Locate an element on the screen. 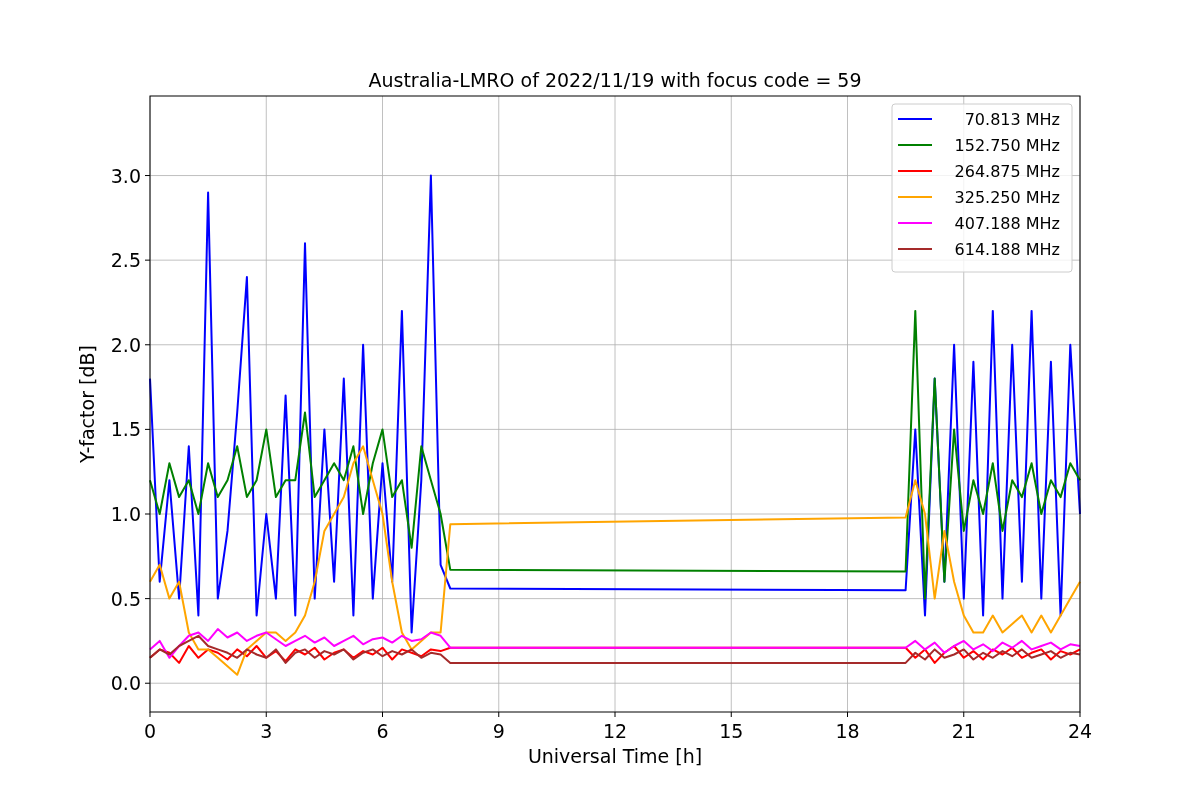 The height and width of the screenshot is (800, 1200). legend-label: 407.188 MHz is located at coordinates (1007, 223).